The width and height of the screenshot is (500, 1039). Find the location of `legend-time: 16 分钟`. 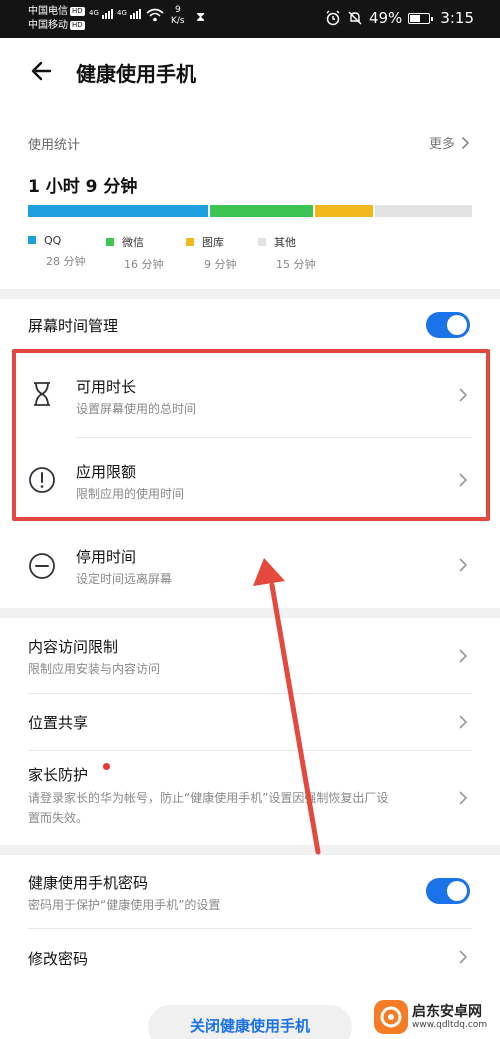

legend-time: 16 分钟 is located at coordinates (144, 264).